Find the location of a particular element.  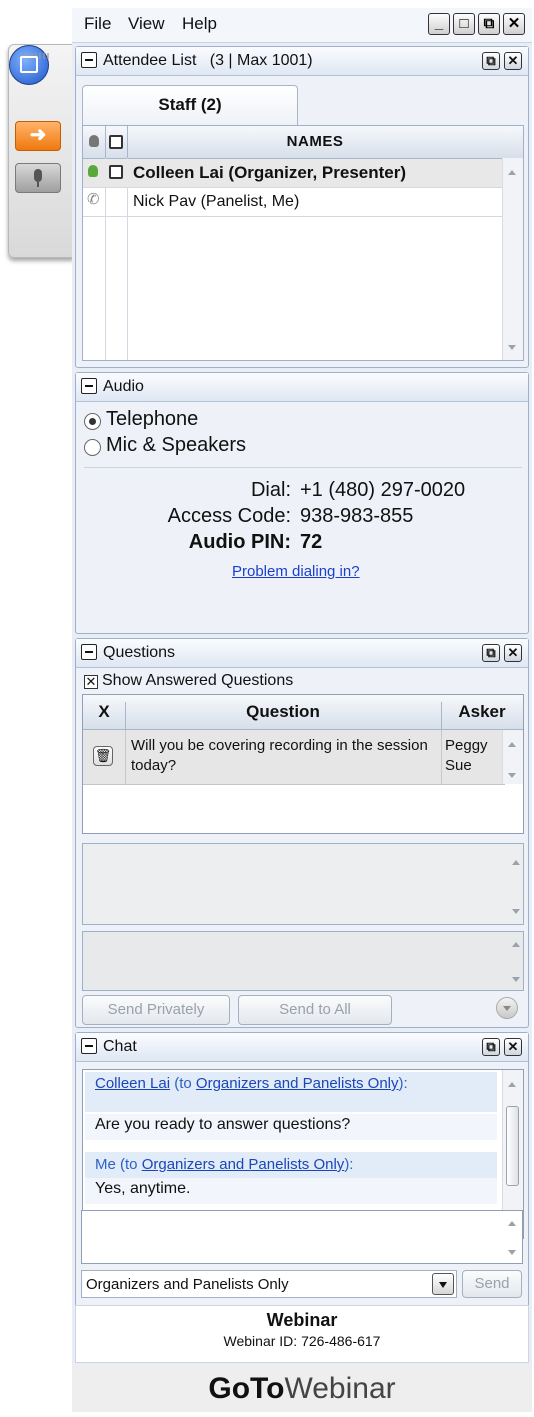

mic-header-icon is located at coordinates (94, 141).